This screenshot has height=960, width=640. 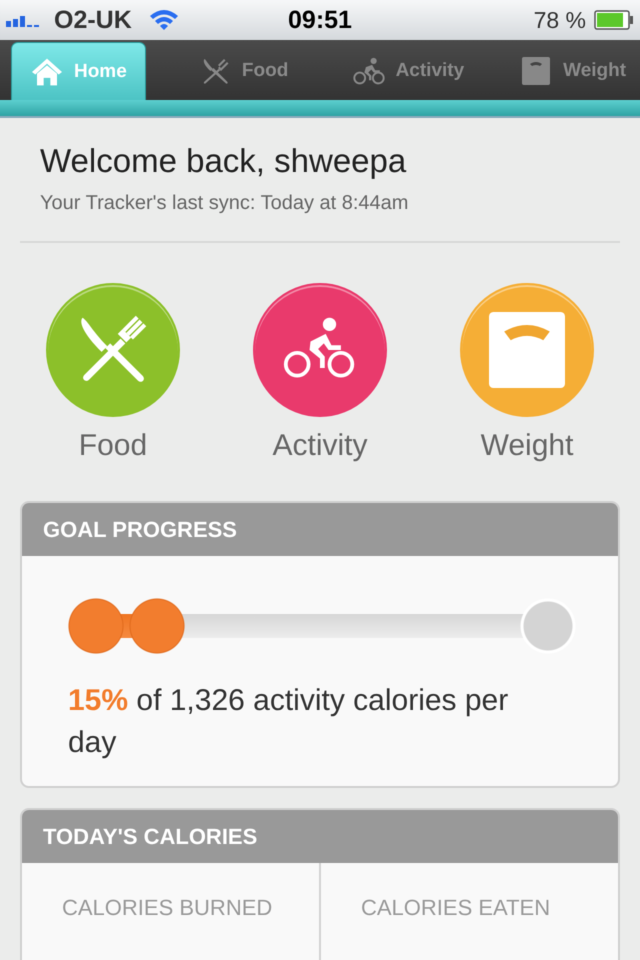 What do you see at coordinates (224, 203) in the screenshot?
I see `last-sync-text: Your Tracker's last sync: Today at 8:44am` at bounding box center [224, 203].